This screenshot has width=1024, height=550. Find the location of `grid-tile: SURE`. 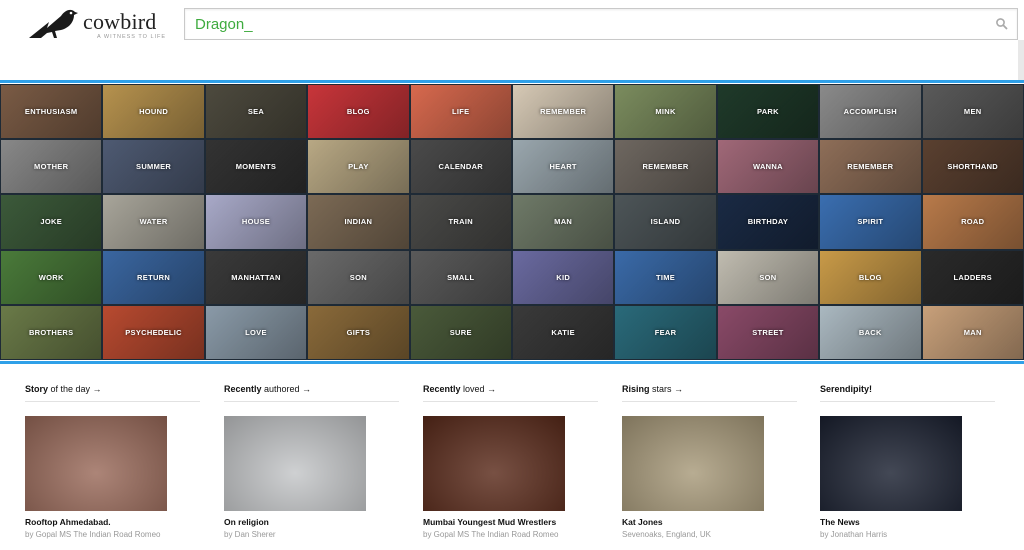

grid-tile: SURE is located at coordinates (460, 332).